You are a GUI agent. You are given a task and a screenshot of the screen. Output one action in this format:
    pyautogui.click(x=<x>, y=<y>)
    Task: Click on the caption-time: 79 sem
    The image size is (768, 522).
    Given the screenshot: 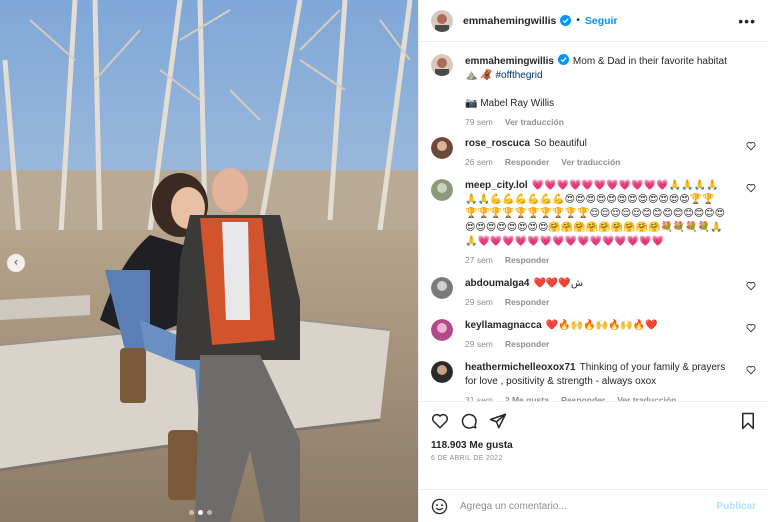 What is the action you would take?
    pyautogui.click(x=479, y=122)
    